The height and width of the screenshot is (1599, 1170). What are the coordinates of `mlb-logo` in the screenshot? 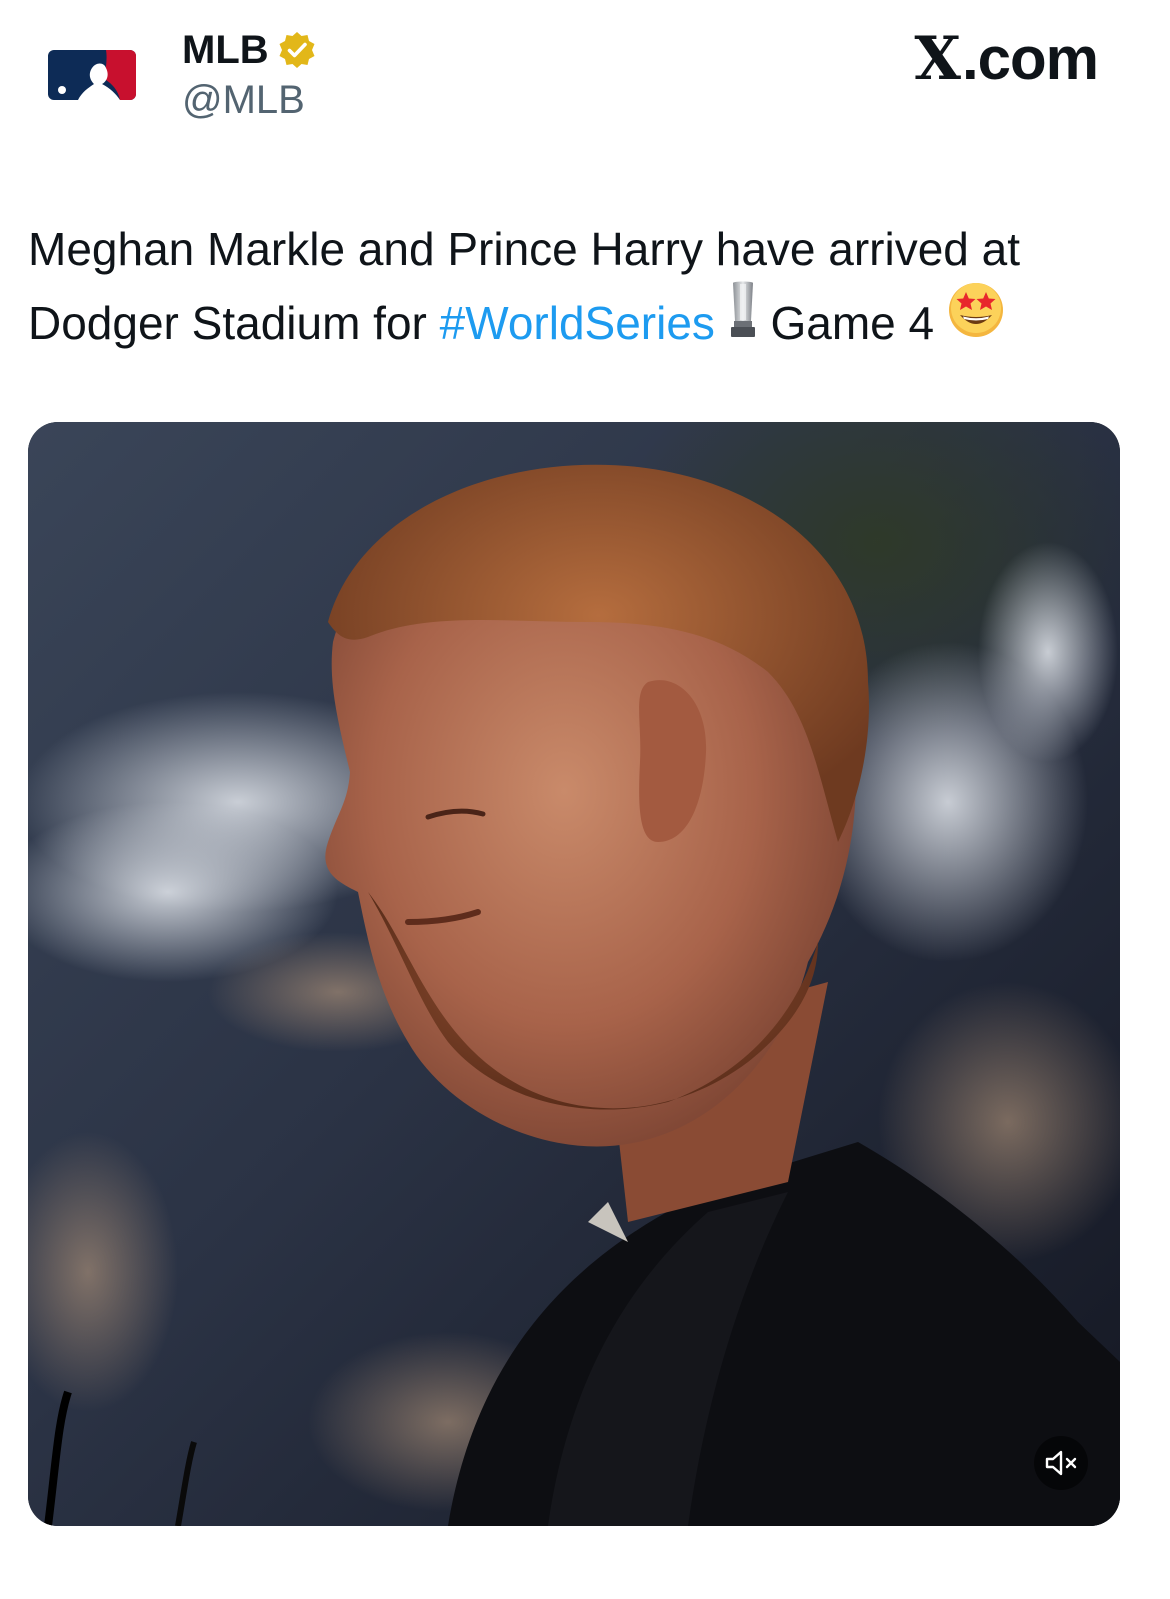 It's located at (92, 75).